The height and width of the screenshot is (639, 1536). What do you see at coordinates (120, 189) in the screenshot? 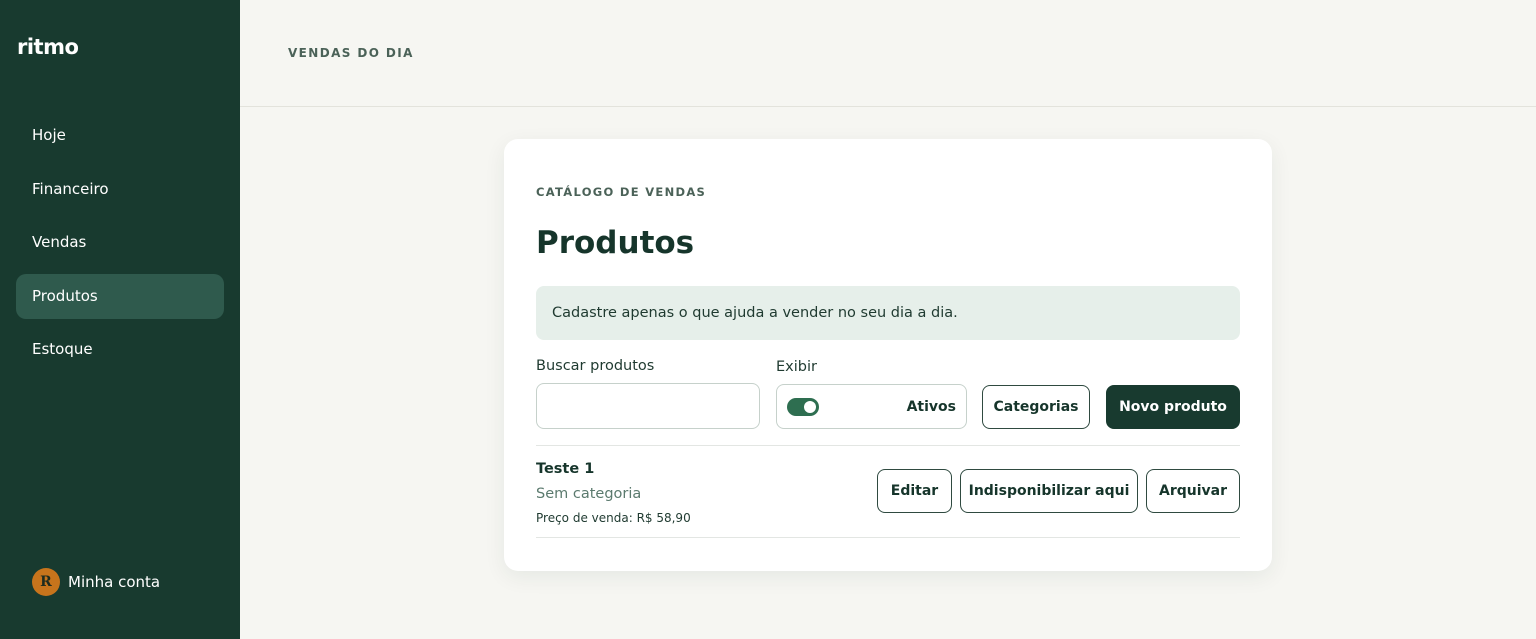
I see `sidebar-item-financeiro: Financeiro` at bounding box center [120, 189].